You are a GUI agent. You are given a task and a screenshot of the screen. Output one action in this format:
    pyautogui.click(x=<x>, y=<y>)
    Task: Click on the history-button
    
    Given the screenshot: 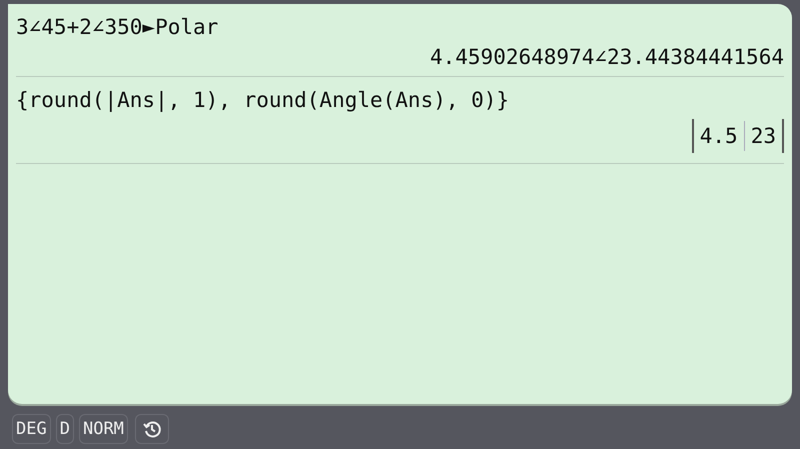 What is the action you would take?
    pyautogui.click(x=151, y=429)
    